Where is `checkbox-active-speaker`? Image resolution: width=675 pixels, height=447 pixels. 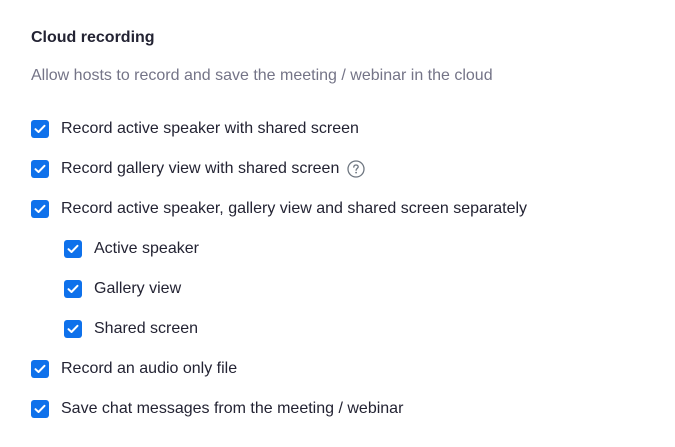 checkbox-active-speaker is located at coordinates (73, 249).